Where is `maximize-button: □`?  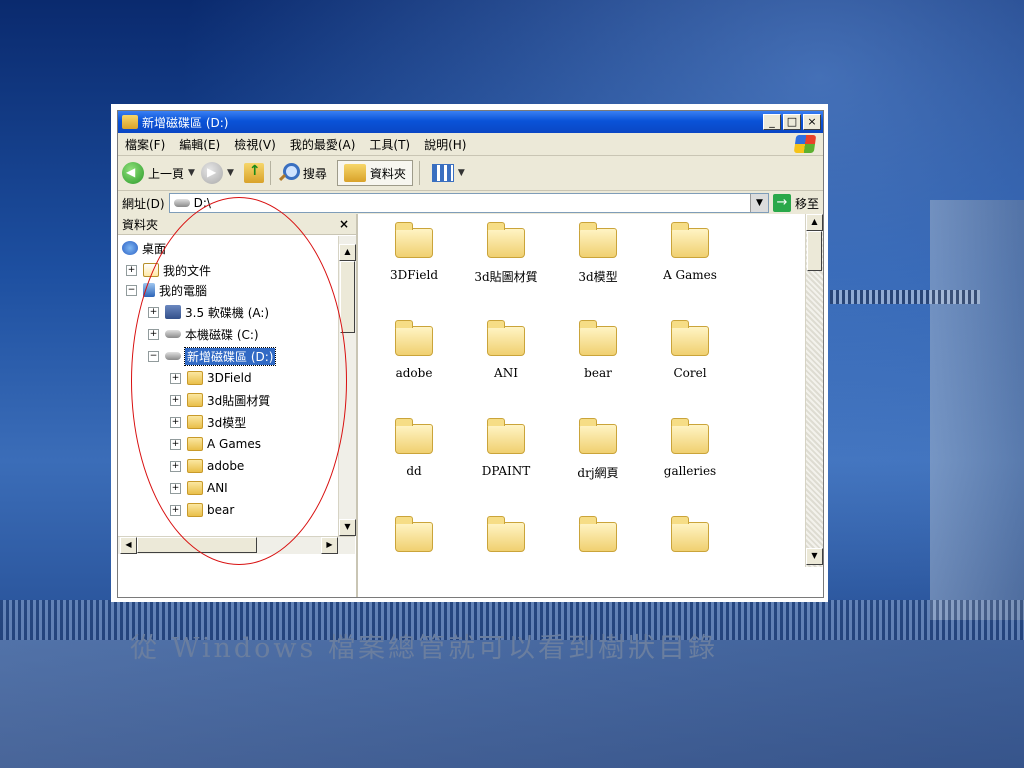
maximize-button: □ is located at coordinates (792, 122).